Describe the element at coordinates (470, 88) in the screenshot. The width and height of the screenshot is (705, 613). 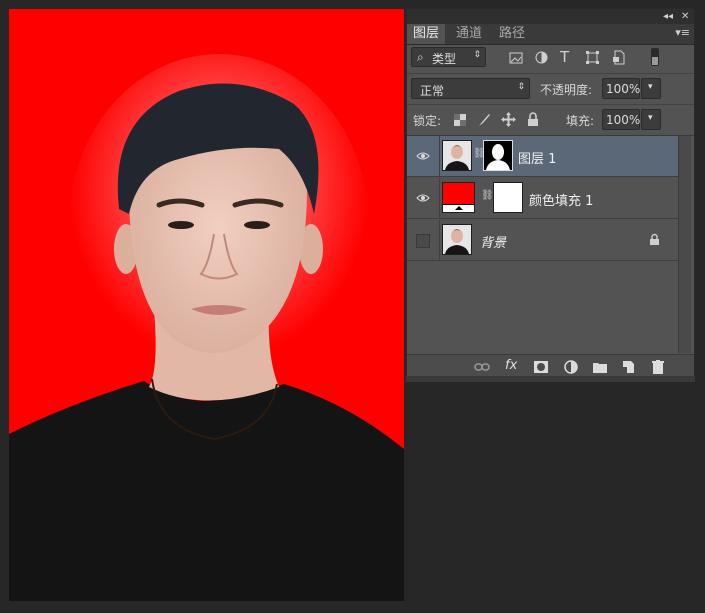
I see `blend-mode-select: 正常 ⇕` at that location.